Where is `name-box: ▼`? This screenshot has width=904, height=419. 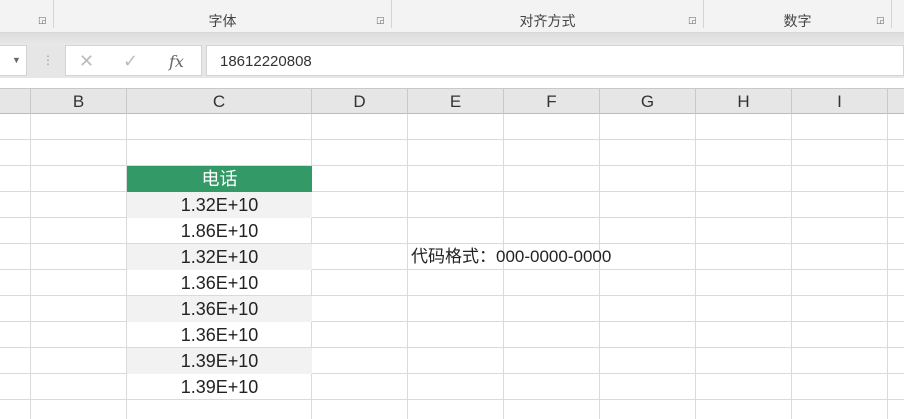 name-box: ▼ is located at coordinates (13, 60).